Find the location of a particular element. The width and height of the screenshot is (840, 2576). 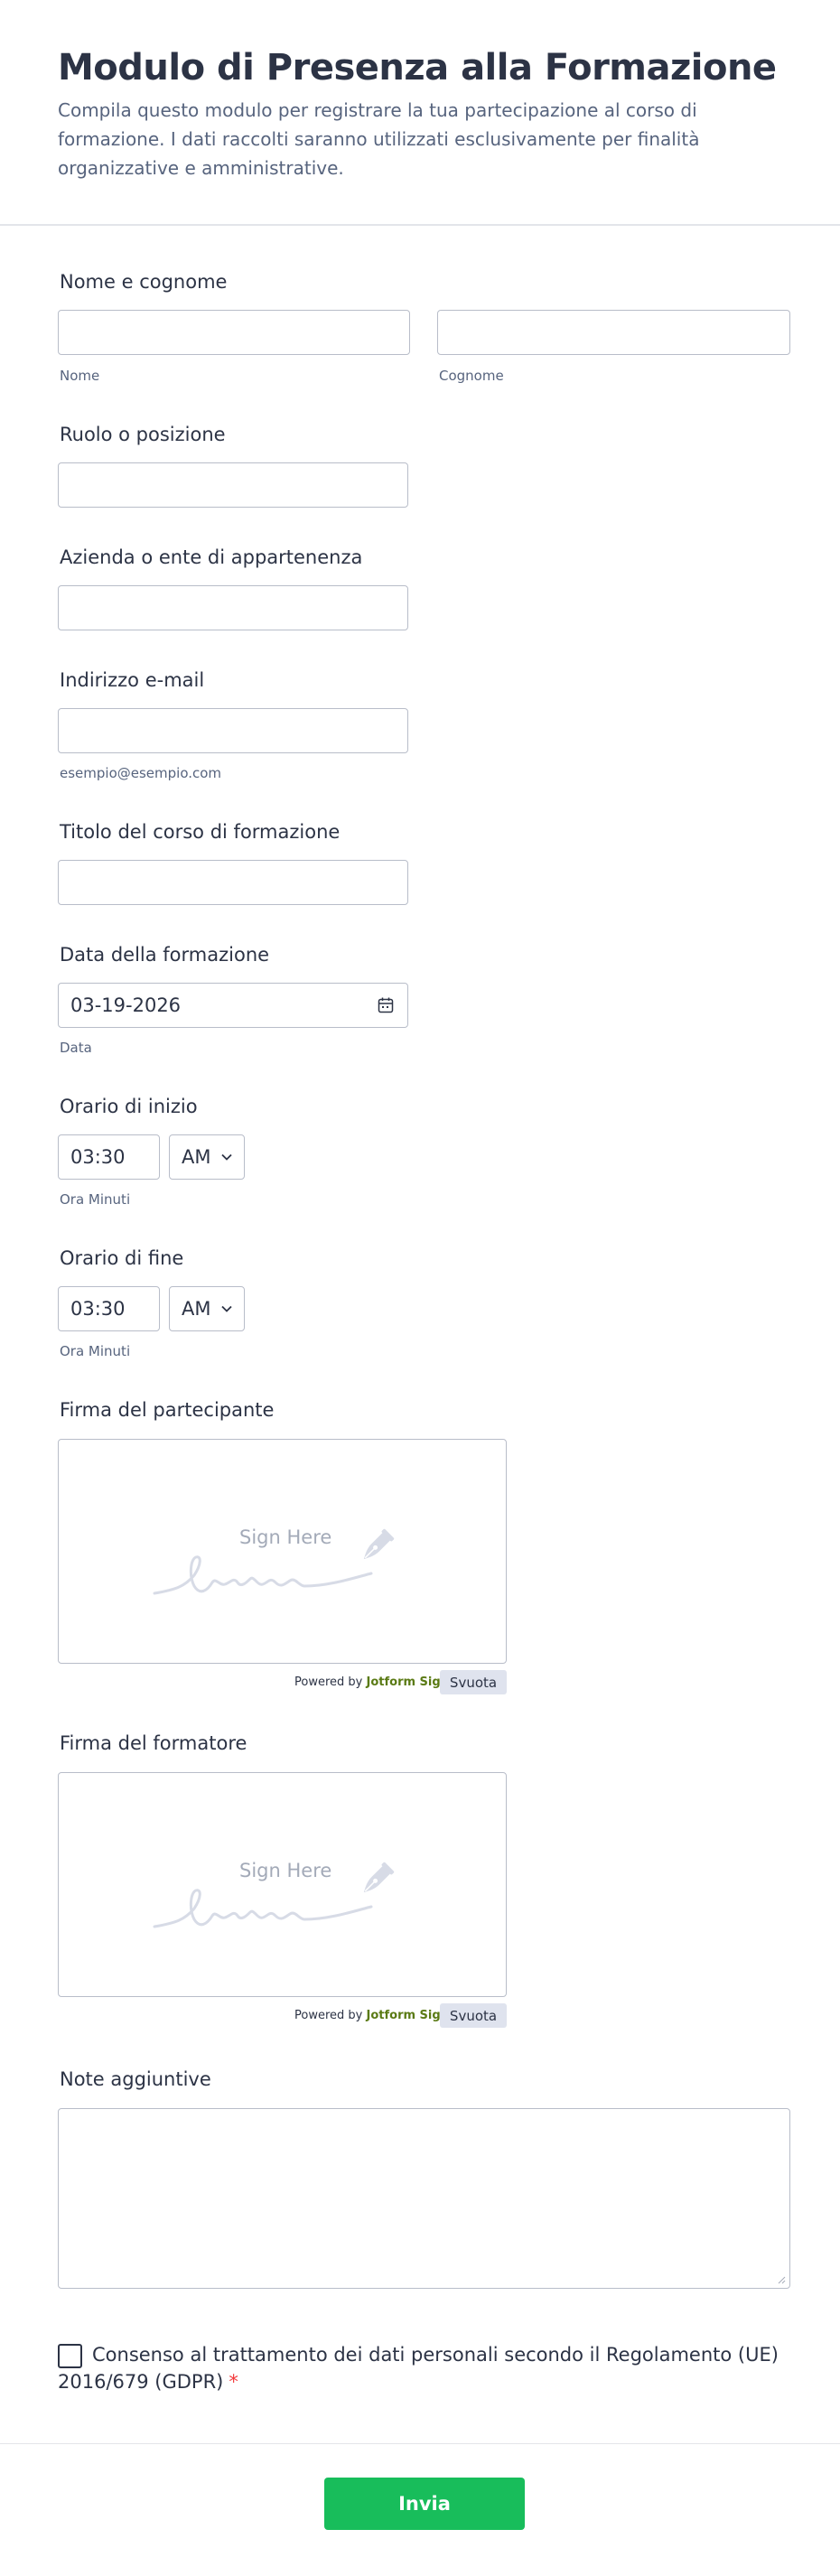

participant-signature-pad: Sign Here is located at coordinates (282, 1551).